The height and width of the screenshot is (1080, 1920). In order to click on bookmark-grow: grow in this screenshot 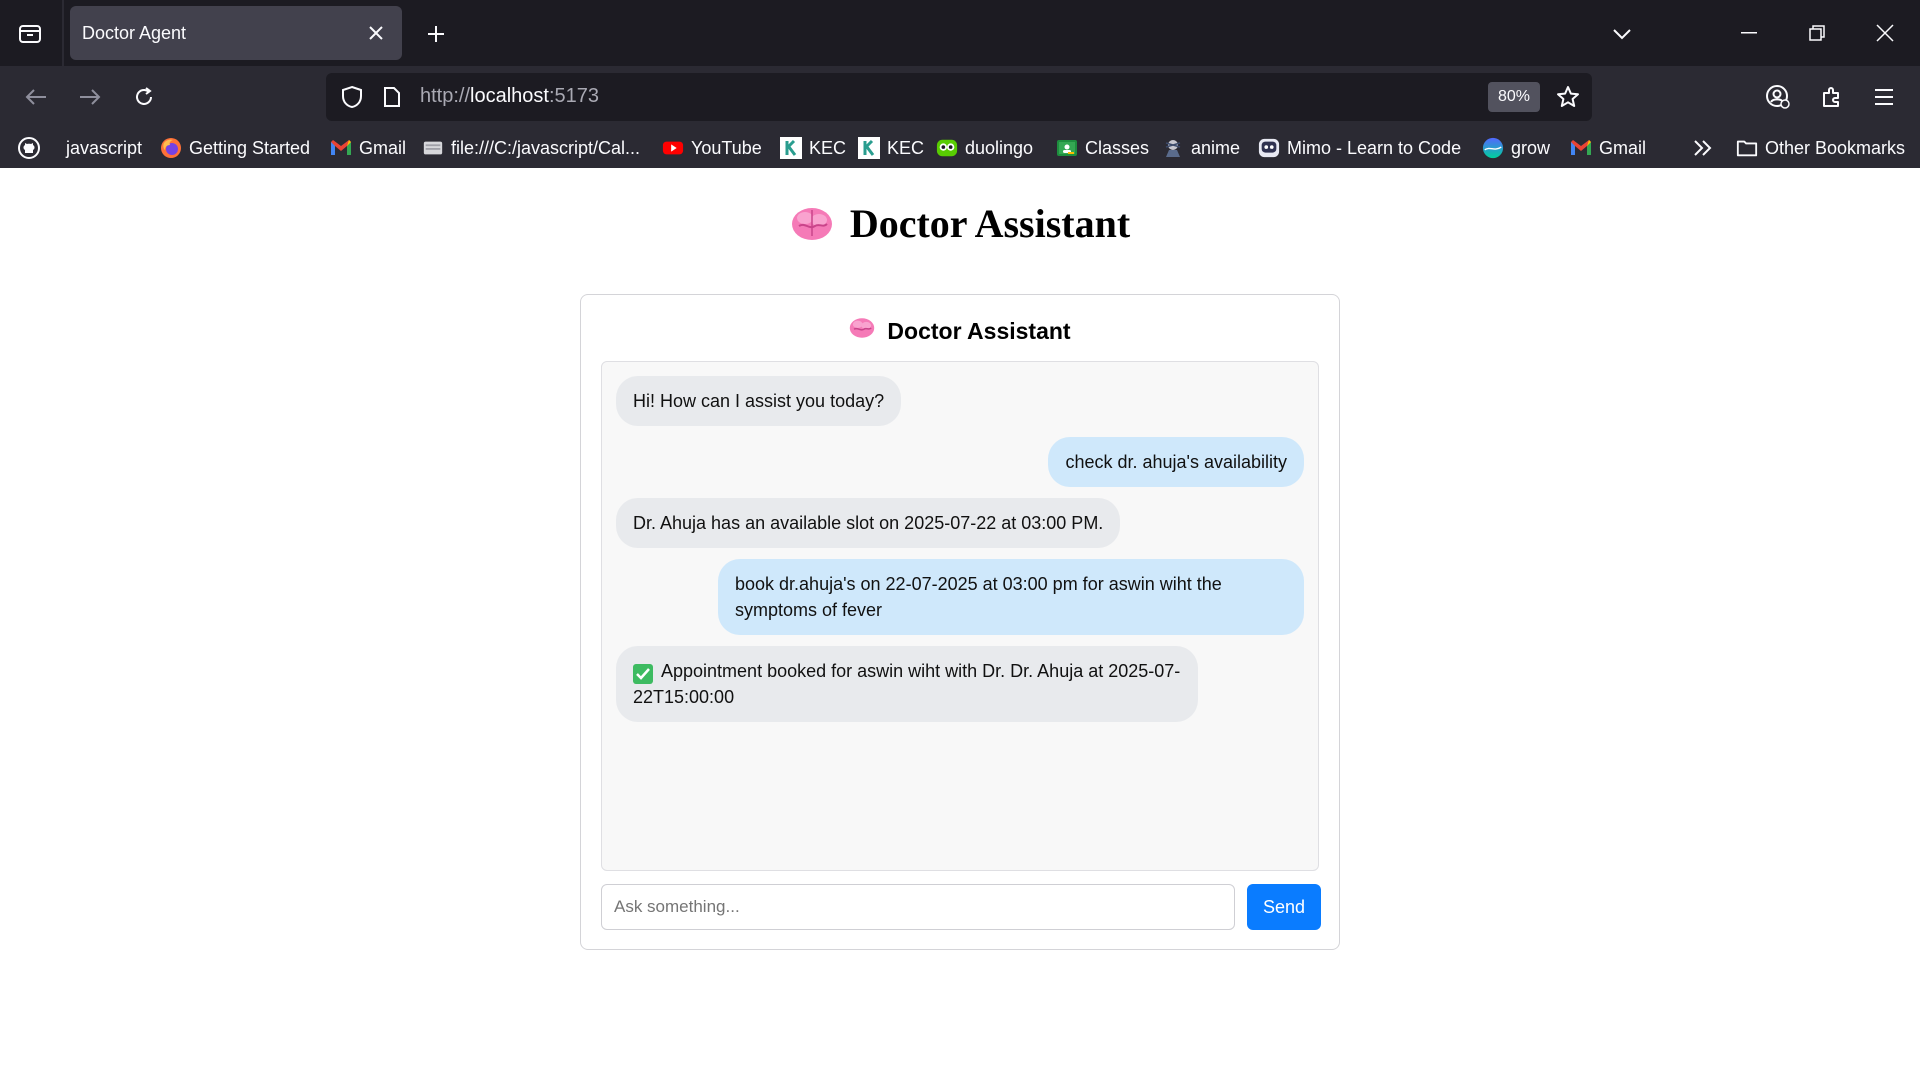, I will do `click(1516, 148)`.